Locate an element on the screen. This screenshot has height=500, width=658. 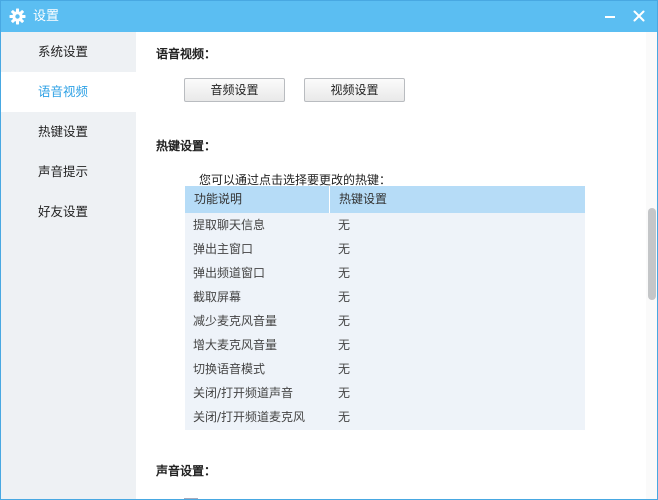
sidebar-item-friends: 好友设置 is located at coordinates (68, 212).